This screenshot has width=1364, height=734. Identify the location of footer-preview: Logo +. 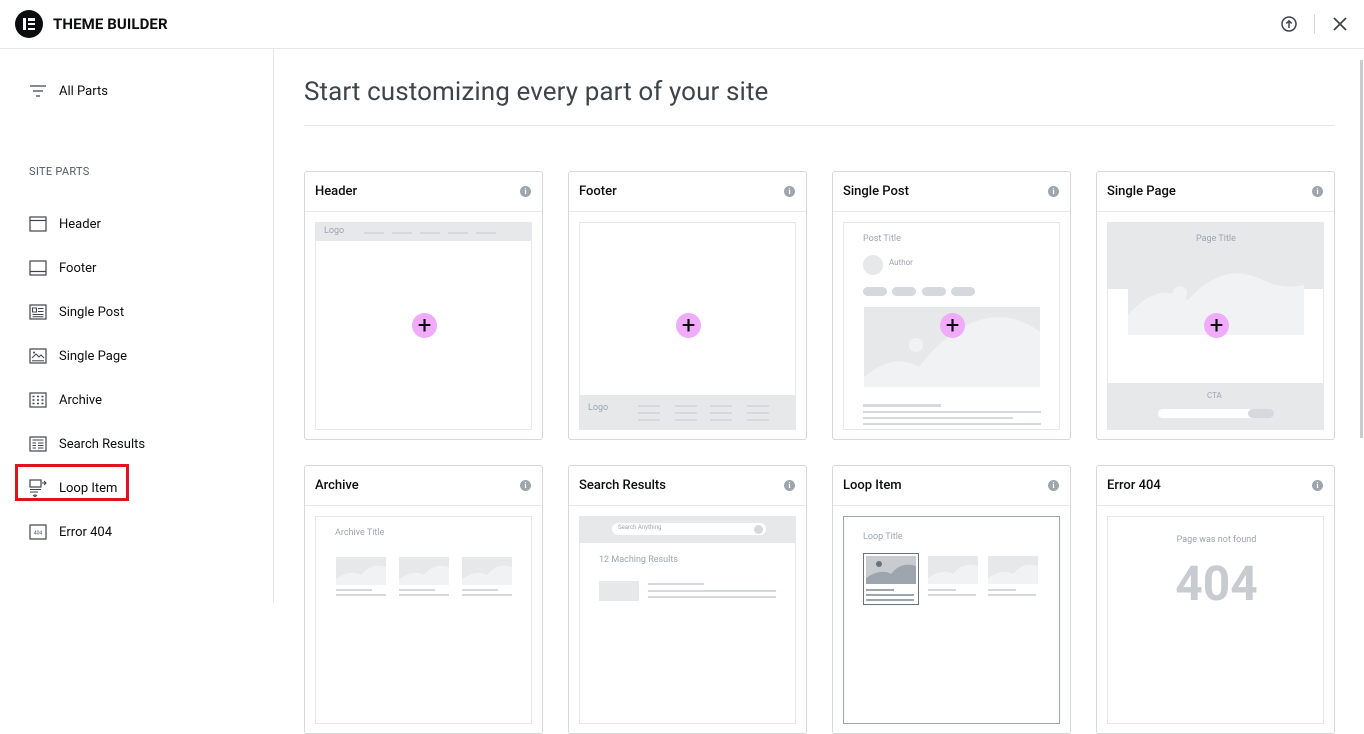
(687, 326).